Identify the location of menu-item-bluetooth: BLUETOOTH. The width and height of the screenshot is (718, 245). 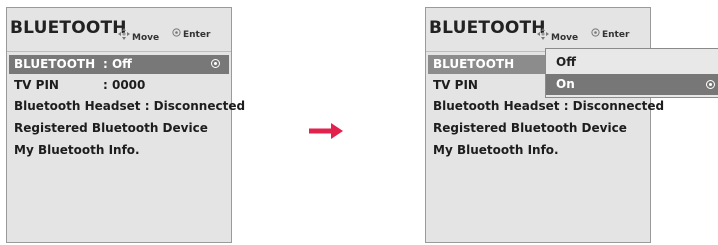
(489, 64).